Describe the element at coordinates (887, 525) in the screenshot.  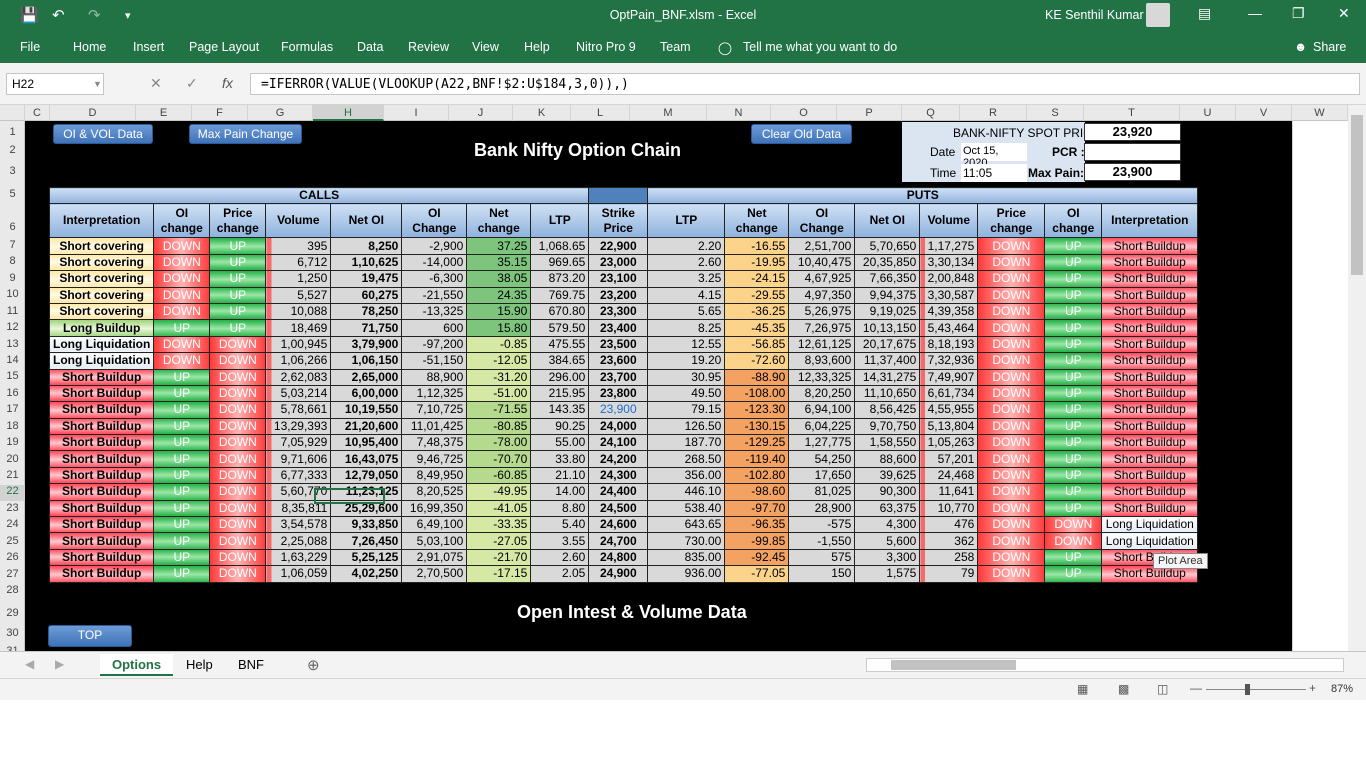
I see `table-cell: 4,300` at that location.